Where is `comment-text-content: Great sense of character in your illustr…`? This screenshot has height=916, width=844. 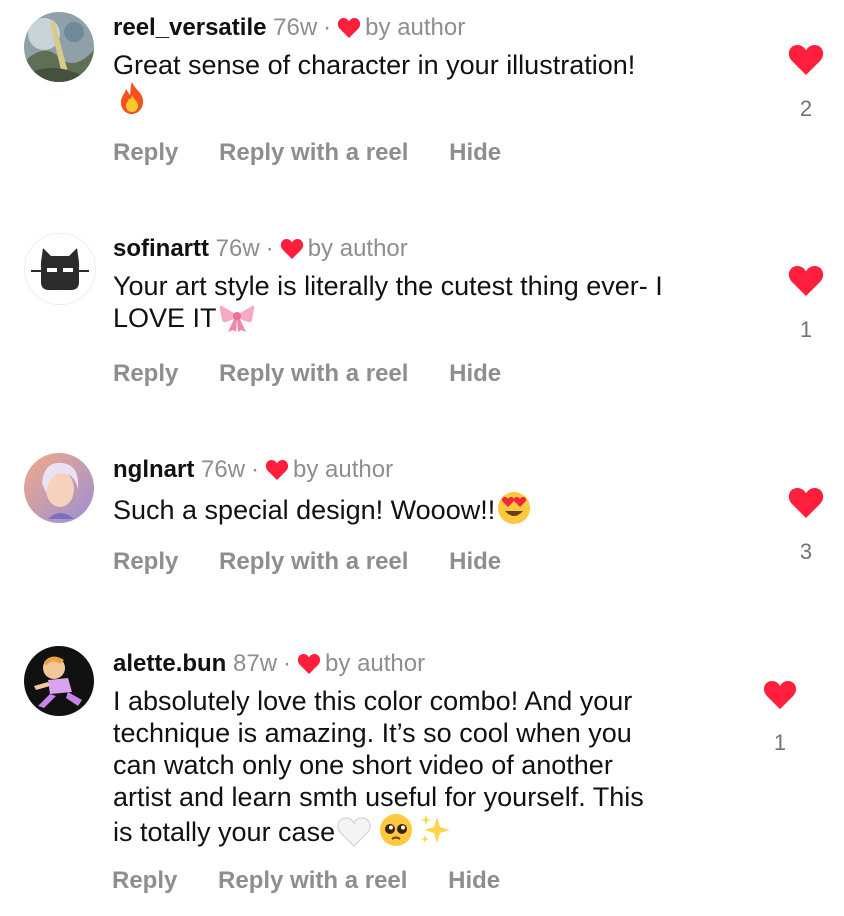 comment-text-content: Great sense of character in your illustr… is located at coordinates (374, 65).